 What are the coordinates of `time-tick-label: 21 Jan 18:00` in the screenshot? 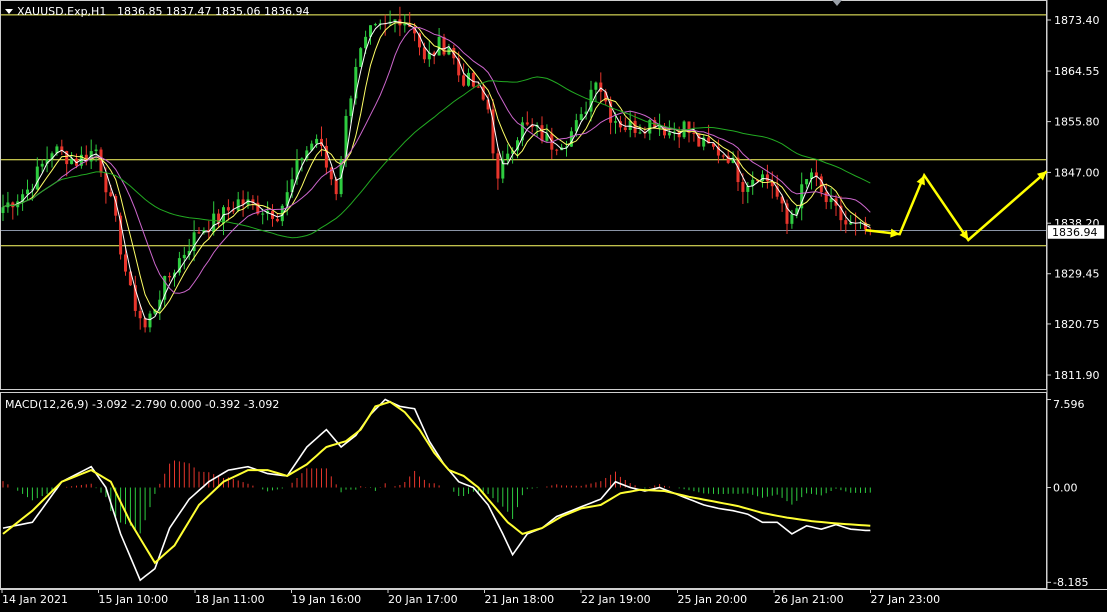 It's located at (520, 599).